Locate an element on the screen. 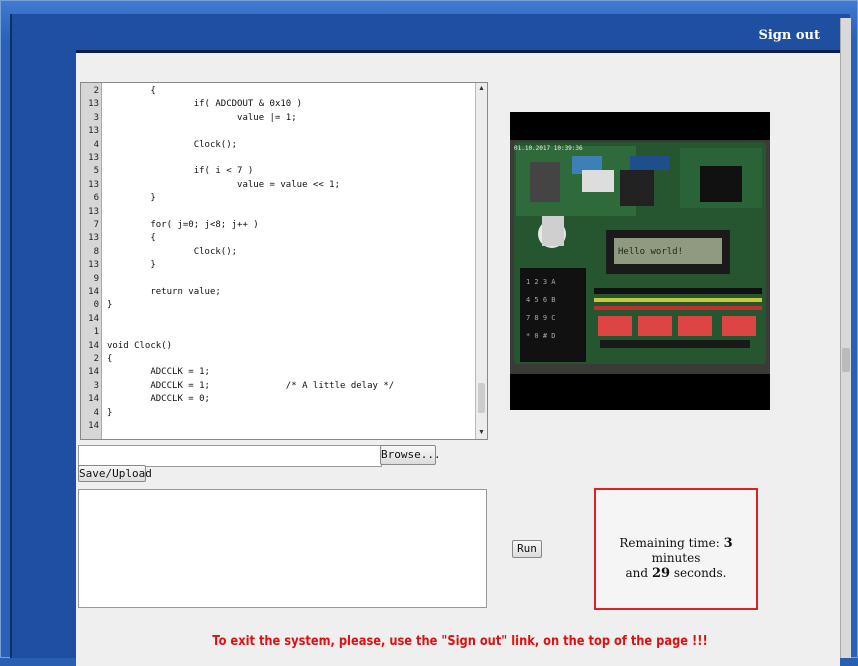  svg-text: * 0 # D is located at coordinates (541, 336).